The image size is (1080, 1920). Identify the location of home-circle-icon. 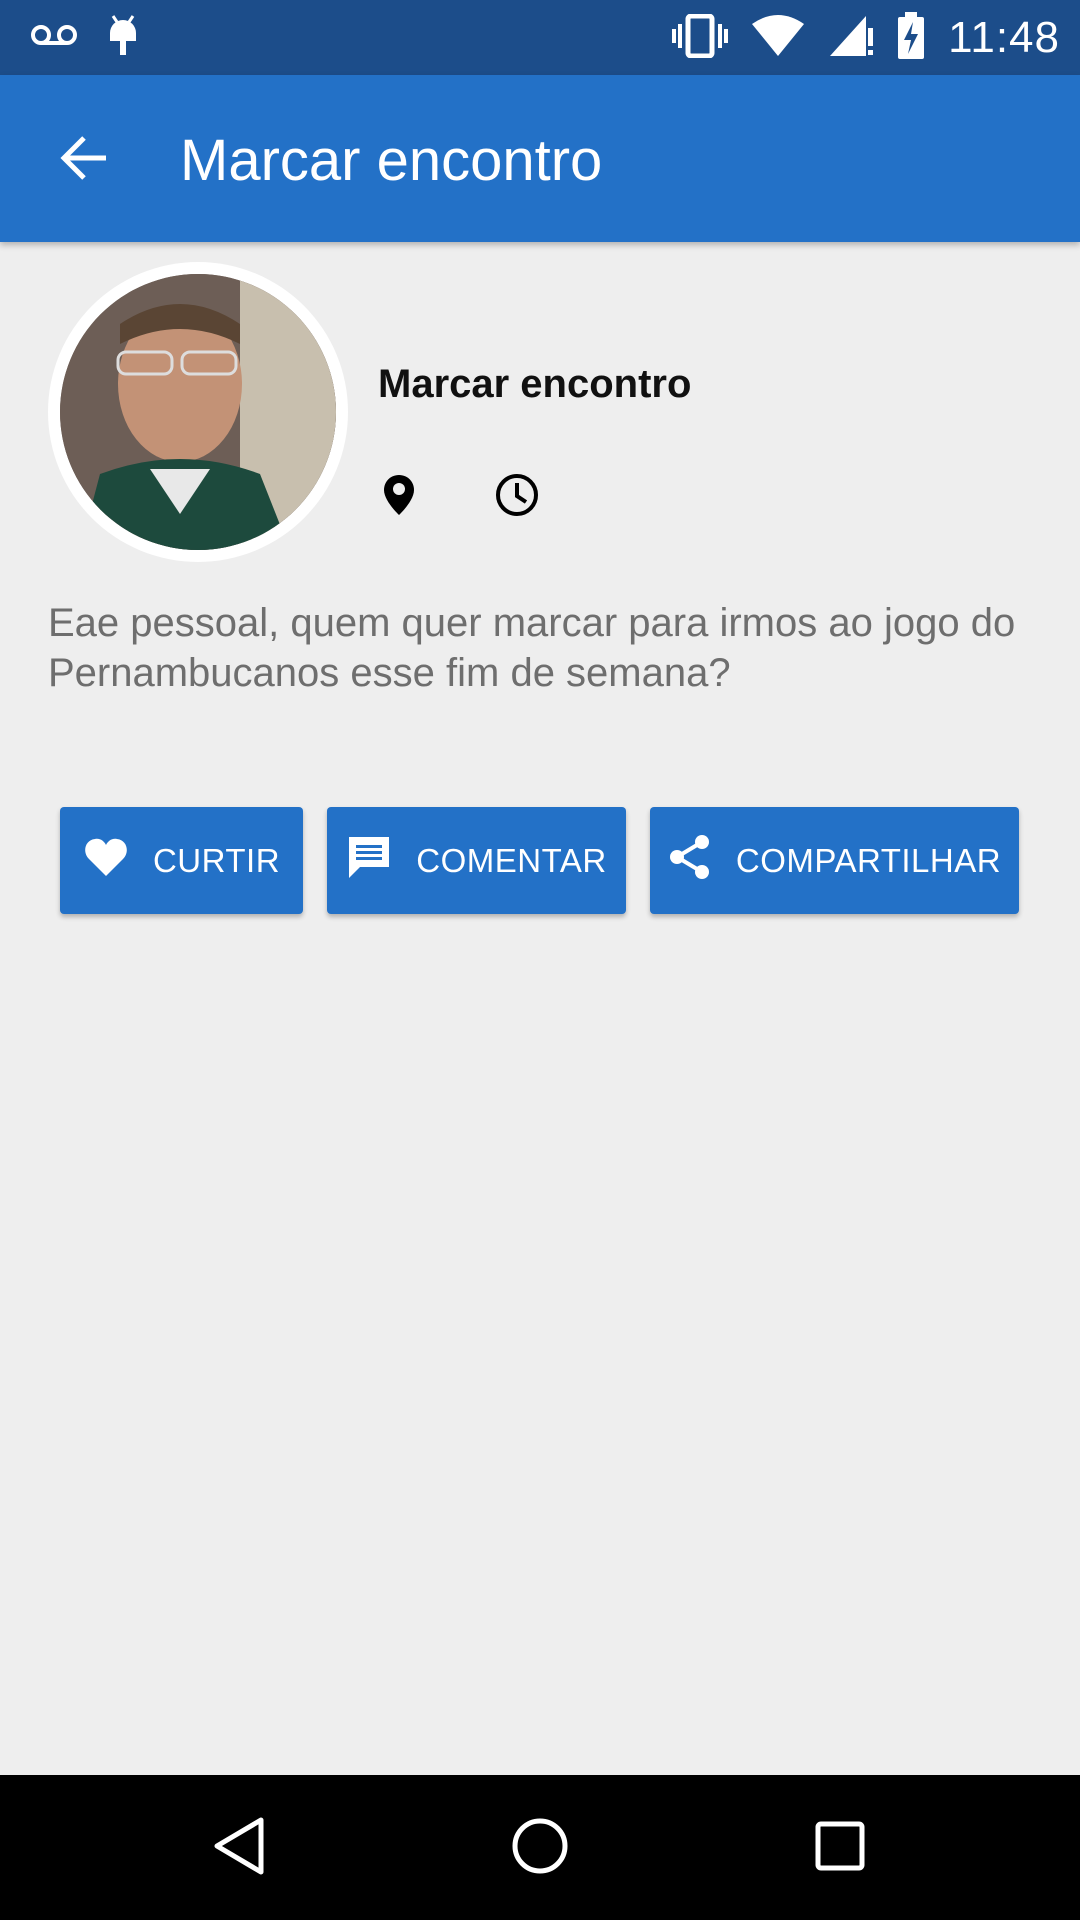
(540, 1848).